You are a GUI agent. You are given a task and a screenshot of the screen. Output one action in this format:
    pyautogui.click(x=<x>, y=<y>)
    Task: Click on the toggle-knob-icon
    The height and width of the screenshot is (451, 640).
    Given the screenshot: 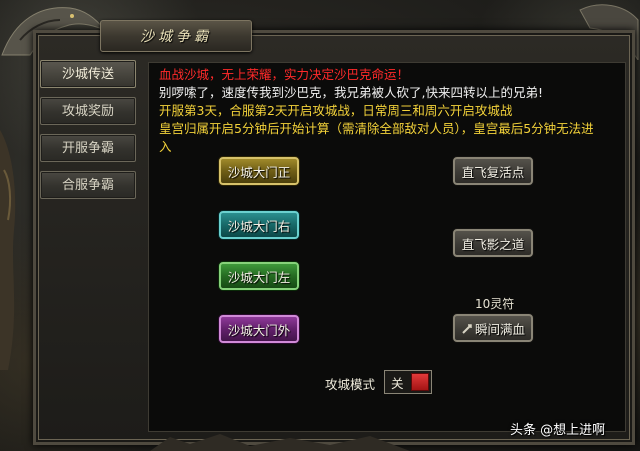 What is the action you would take?
    pyautogui.click(x=420, y=382)
    